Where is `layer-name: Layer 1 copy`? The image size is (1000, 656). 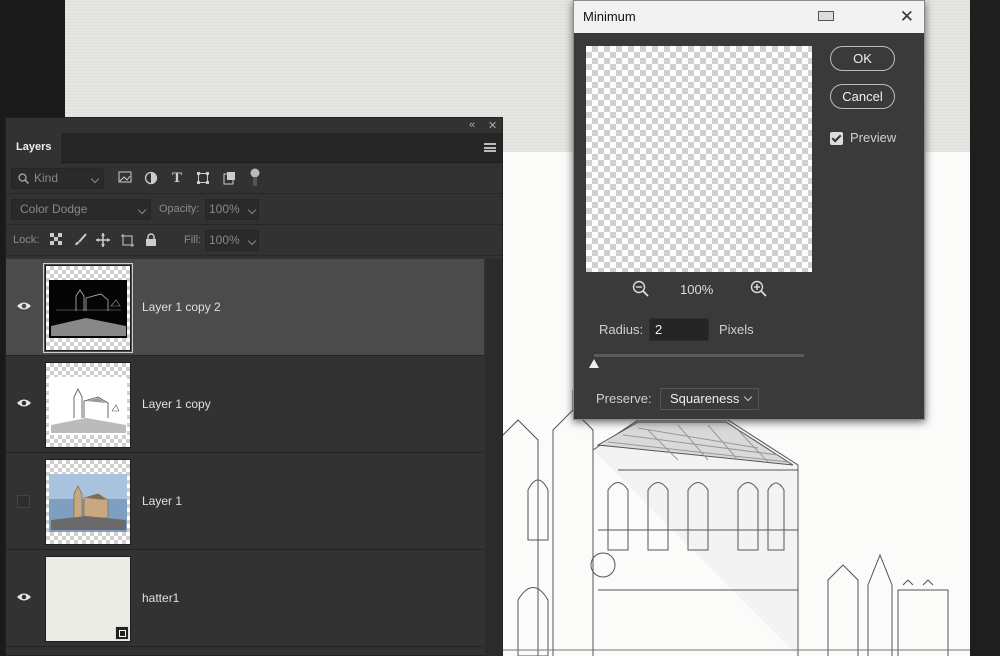 layer-name: Layer 1 copy is located at coordinates (176, 404).